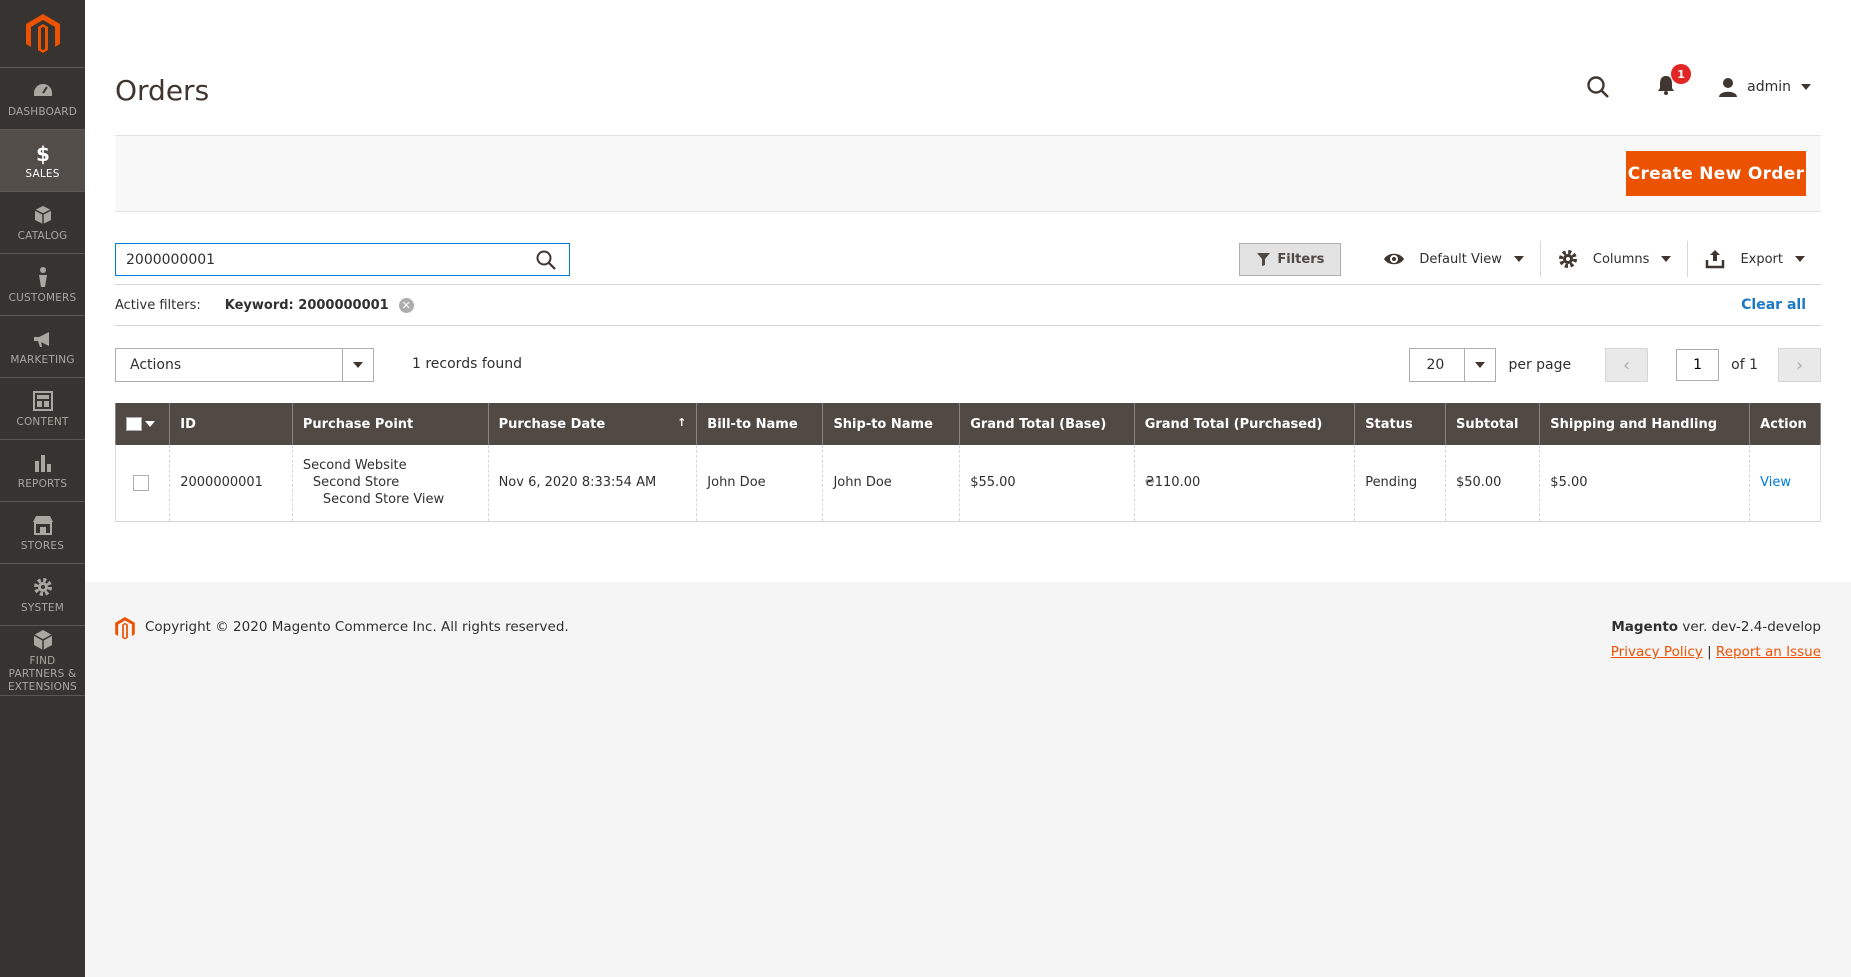 This screenshot has height=977, width=1851. I want to click on chevron-left-icon: ‹, so click(1627, 365).